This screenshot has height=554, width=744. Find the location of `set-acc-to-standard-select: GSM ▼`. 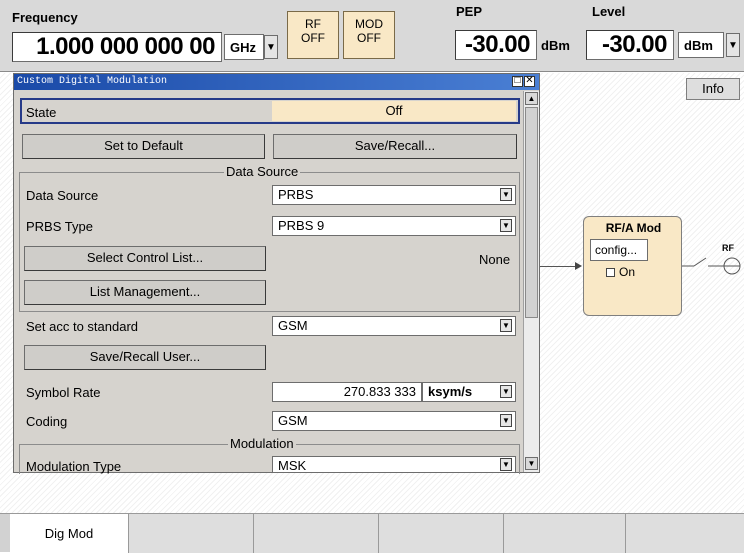

set-acc-to-standard-select: GSM ▼ is located at coordinates (394, 326).